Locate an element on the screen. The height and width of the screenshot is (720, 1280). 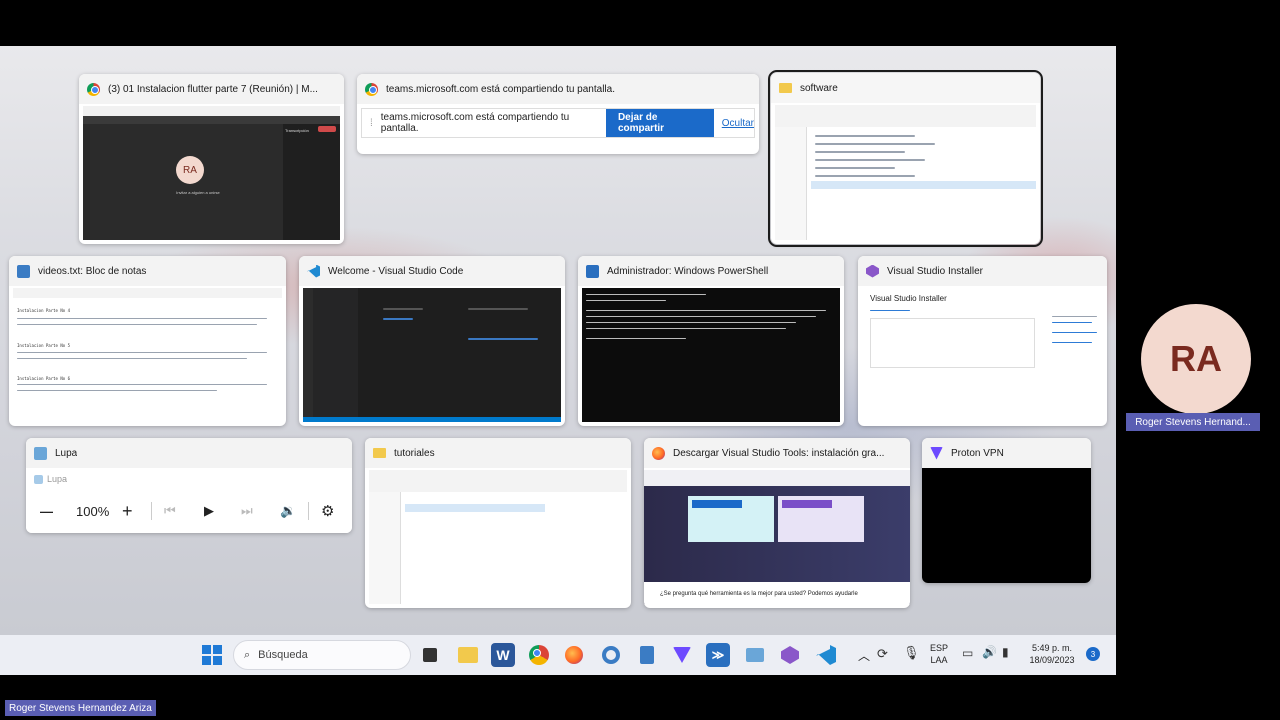
play-icon: ▶ is located at coordinates (209, 511).